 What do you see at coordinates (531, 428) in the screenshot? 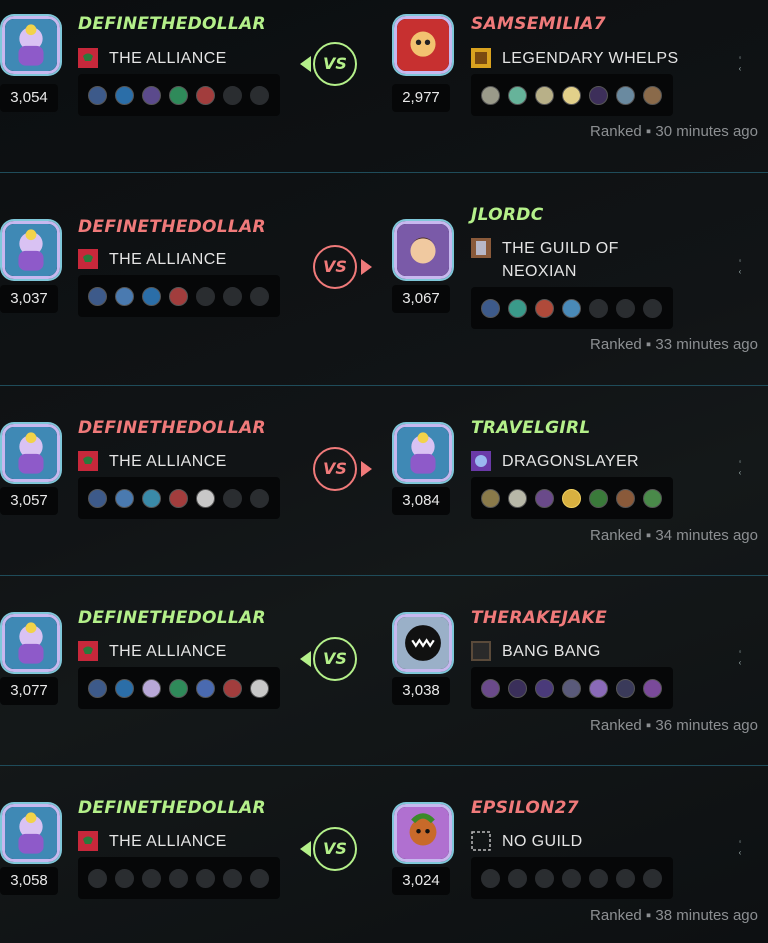
I see `opponent-name: TRAVELGIRL` at bounding box center [531, 428].